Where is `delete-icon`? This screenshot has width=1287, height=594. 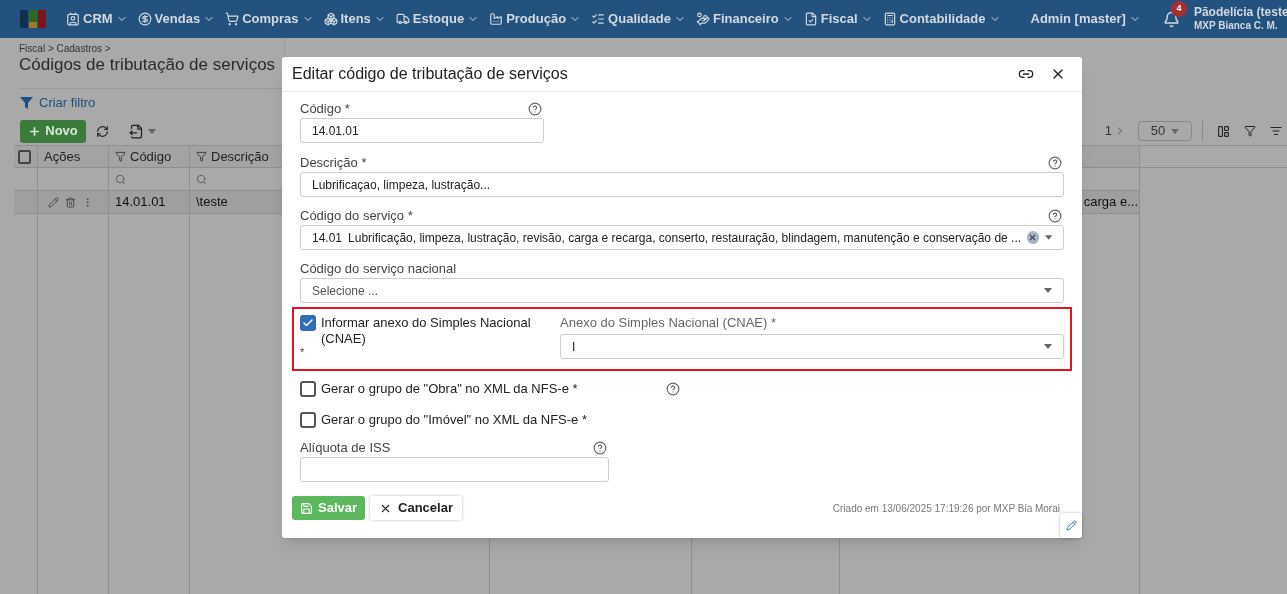
delete-icon is located at coordinates (70, 202).